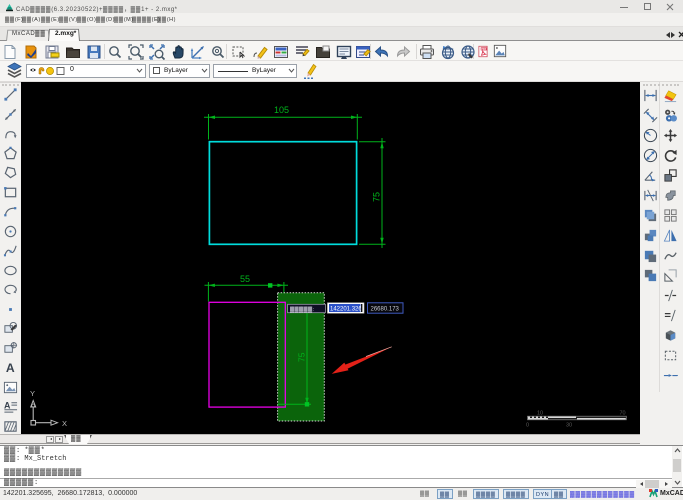 The image size is (683, 500). What do you see at coordinates (281, 110) in the screenshot?
I see `svg-text: 105` at bounding box center [281, 110].